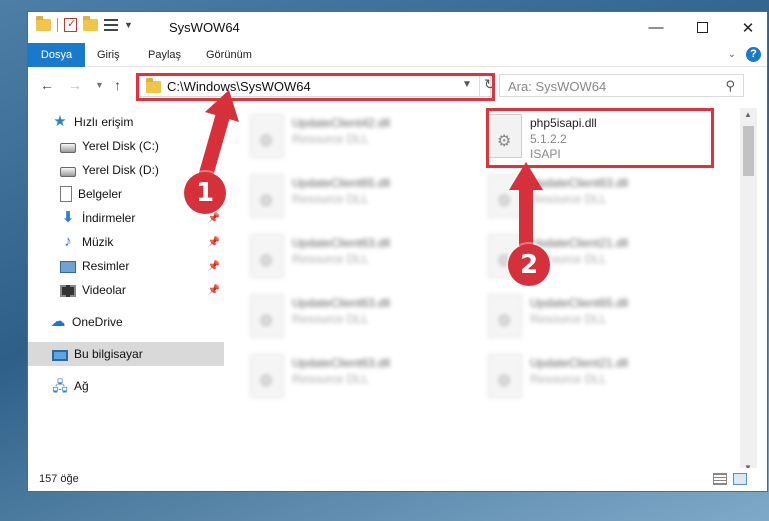 The image size is (769, 521). Describe the element at coordinates (557, 86) in the screenshot. I see `search-placeholder: Ara: SysWOW64` at that location.